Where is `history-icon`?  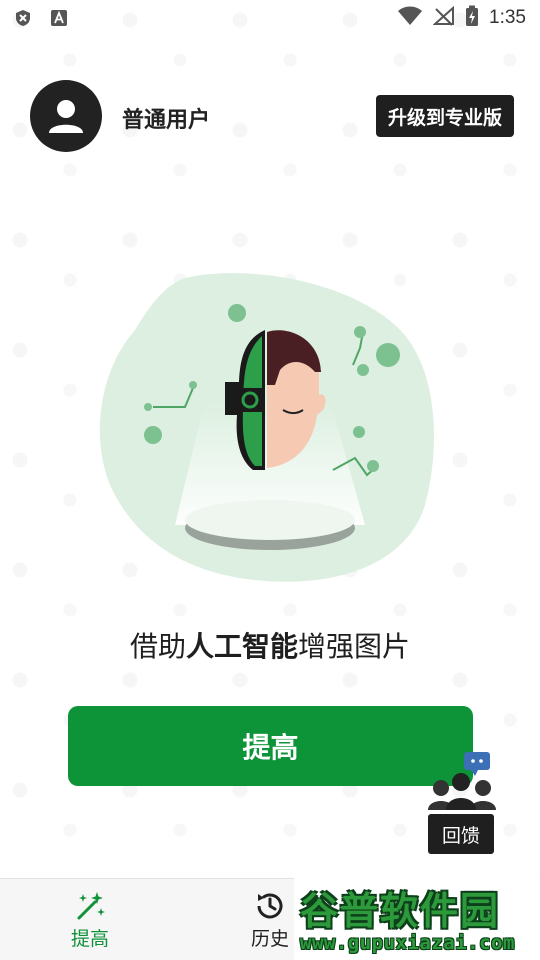
history-icon is located at coordinates (270, 905).